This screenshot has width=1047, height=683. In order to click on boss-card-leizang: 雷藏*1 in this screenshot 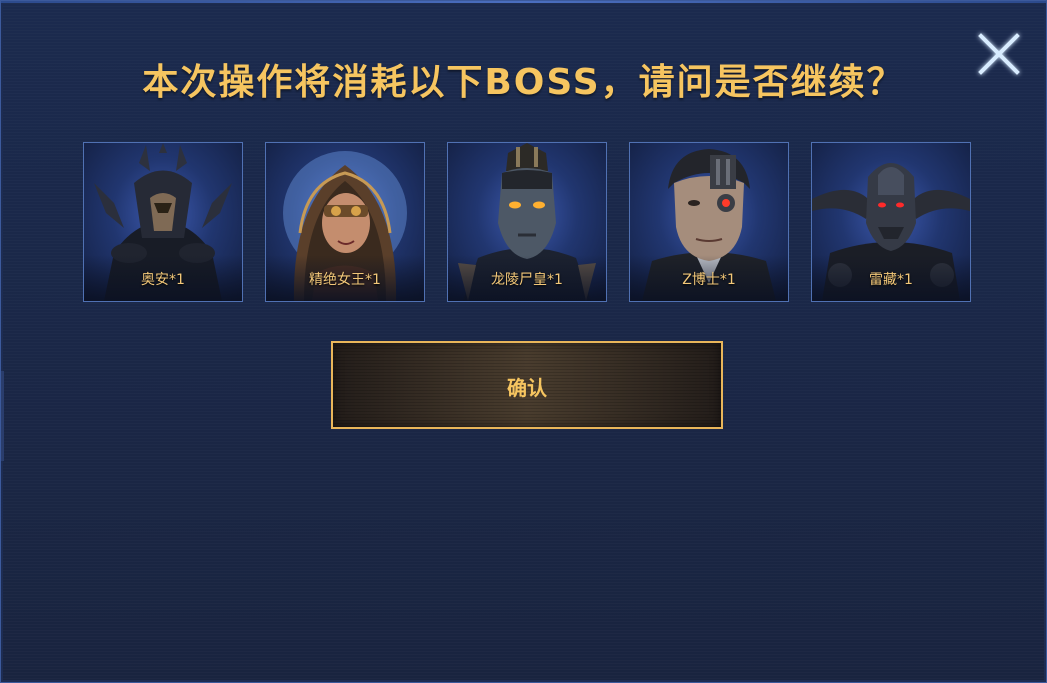, I will do `click(891, 222)`.